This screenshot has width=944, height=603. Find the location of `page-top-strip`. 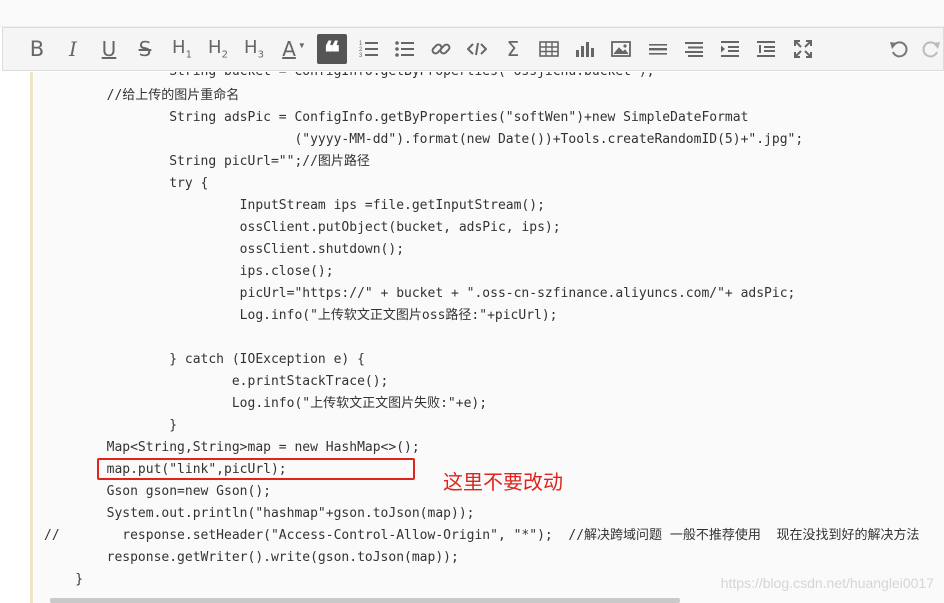

page-top-strip is located at coordinates (472, 13).